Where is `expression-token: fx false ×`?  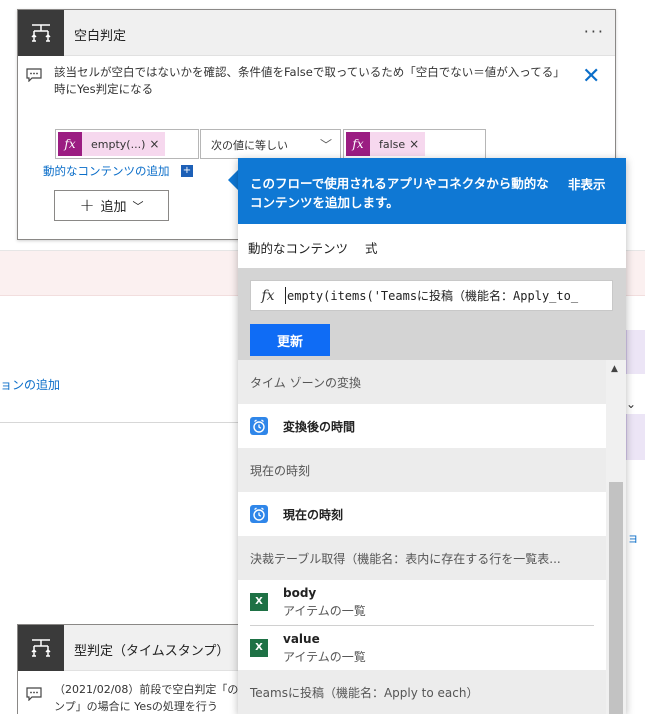
expression-token: fx false × is located at coordinates (386, 144).